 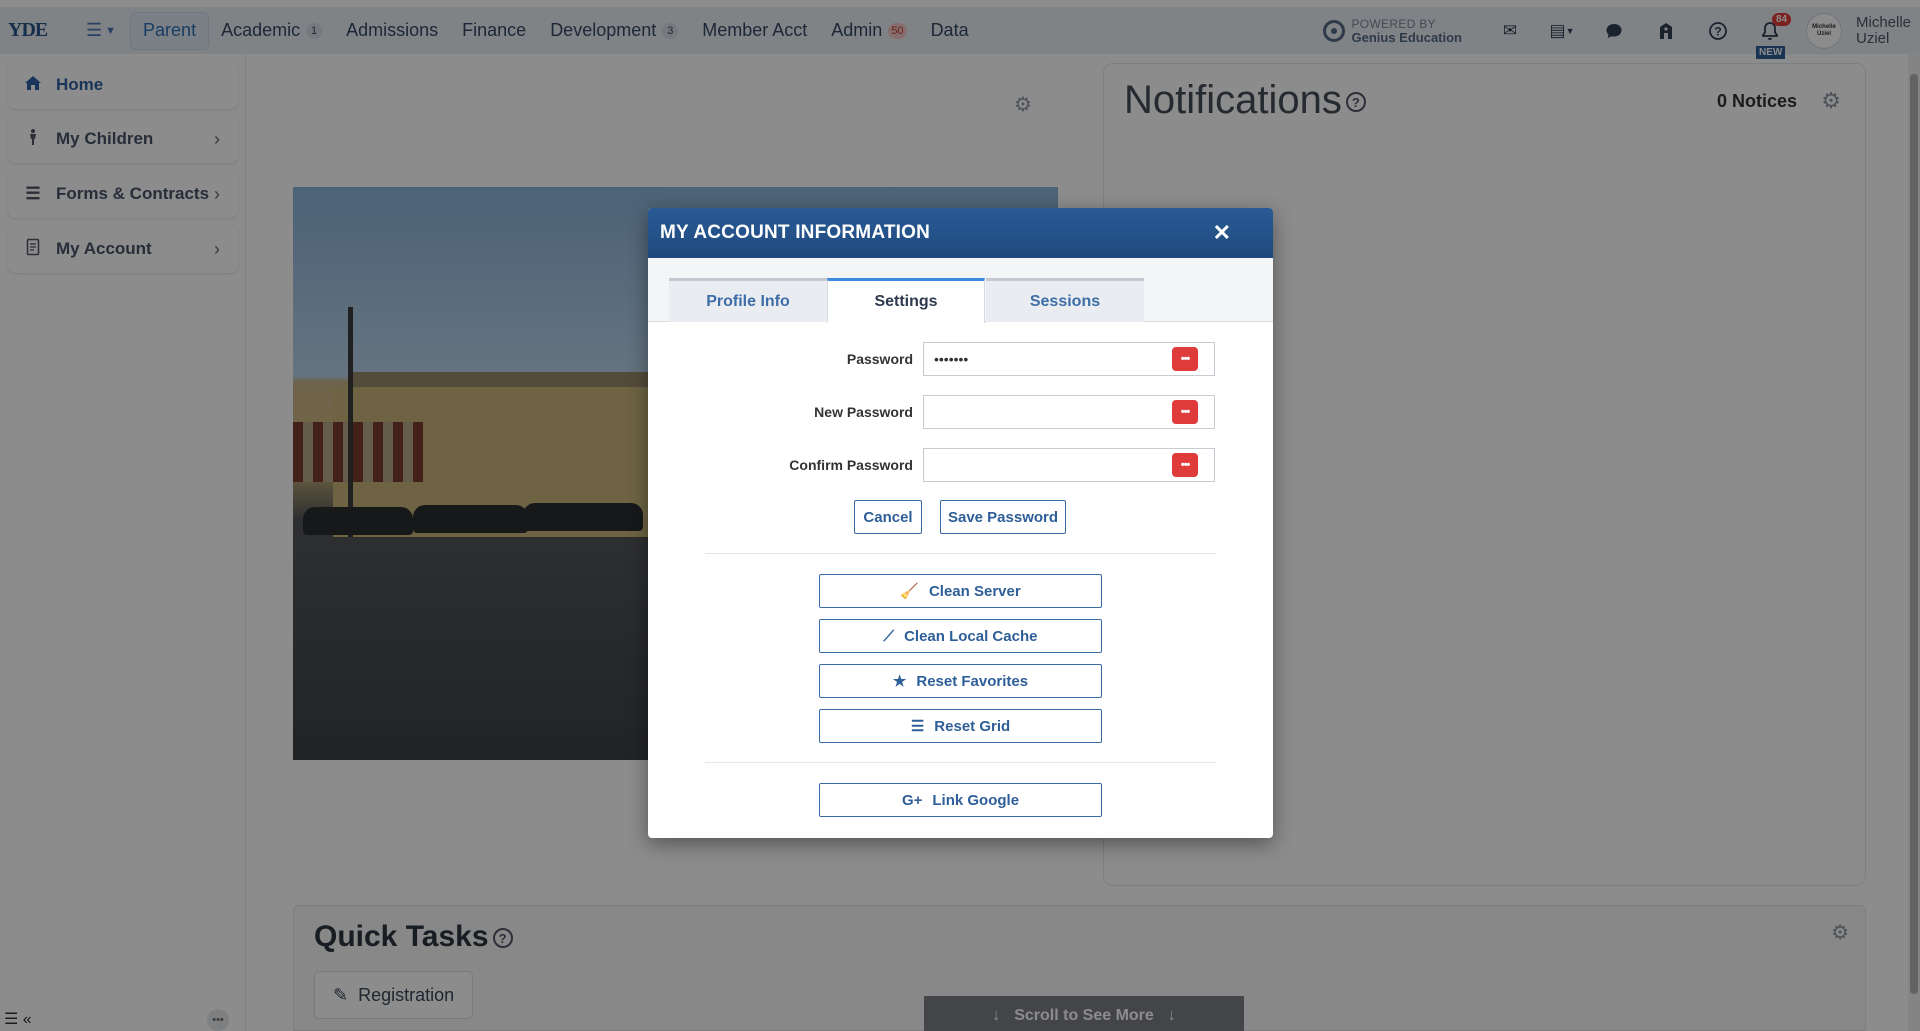 I want to click on dialog-tabs: Profile Info Settings Sessions, so click(x=960, y=290).